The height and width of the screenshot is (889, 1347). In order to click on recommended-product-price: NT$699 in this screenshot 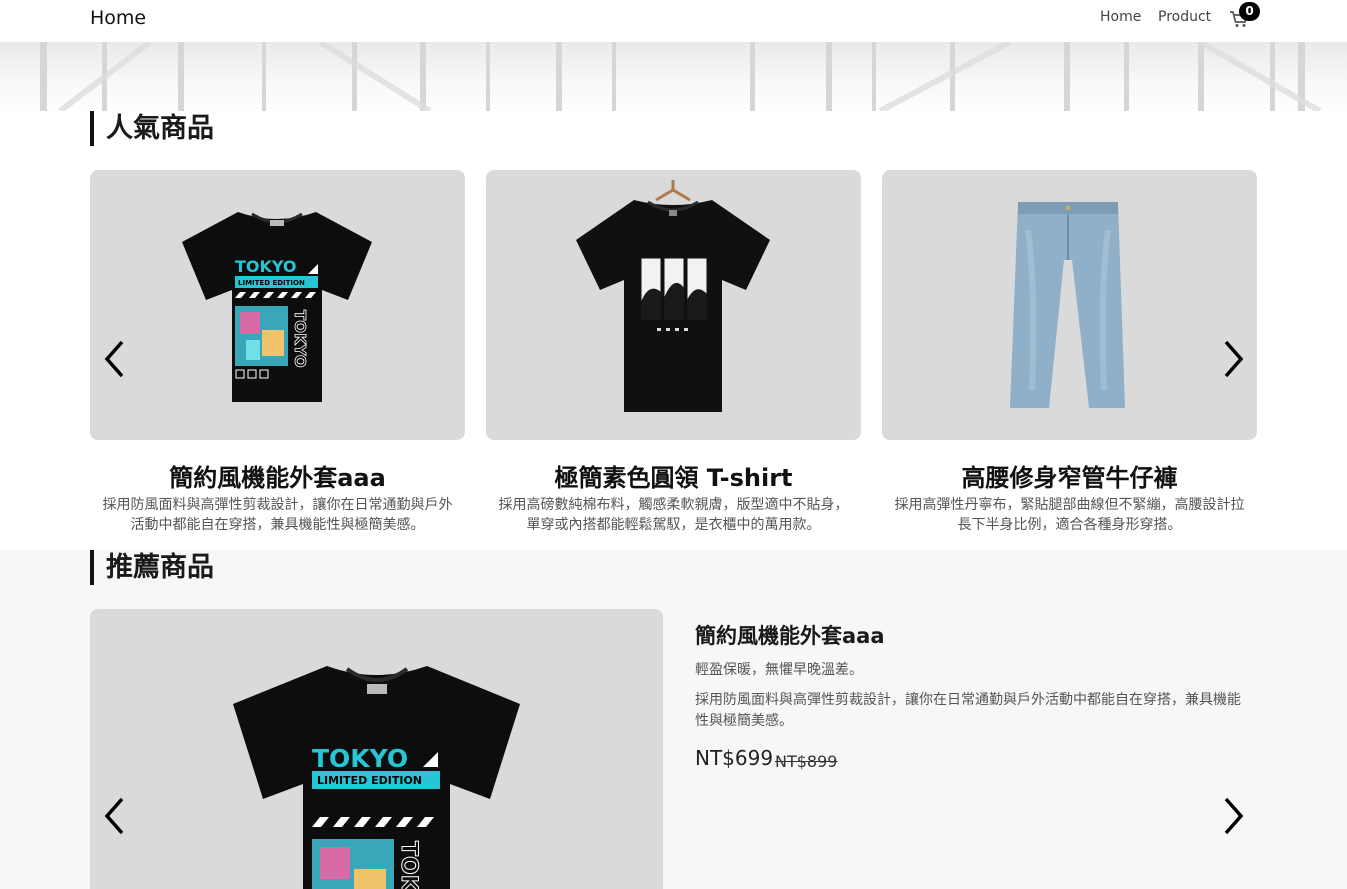, I will do `click(734, 758)`.